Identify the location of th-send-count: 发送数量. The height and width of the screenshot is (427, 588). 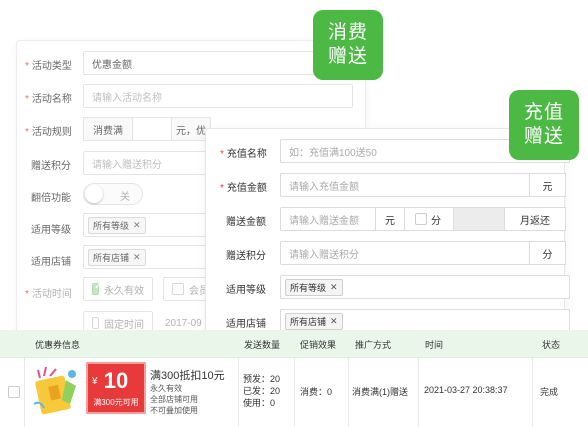
(262, 345).